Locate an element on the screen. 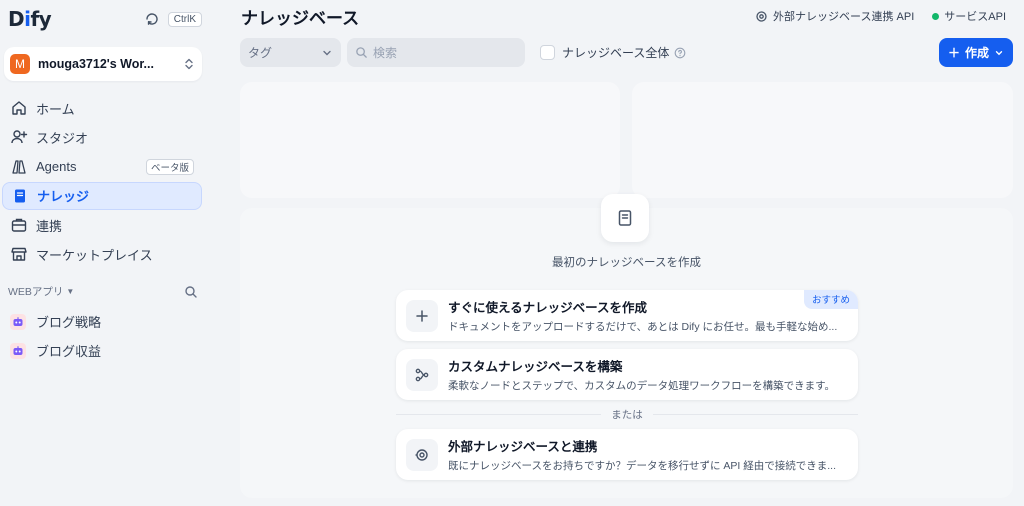  shortcut-key: CtrlK is located at coordinates (184, 19).